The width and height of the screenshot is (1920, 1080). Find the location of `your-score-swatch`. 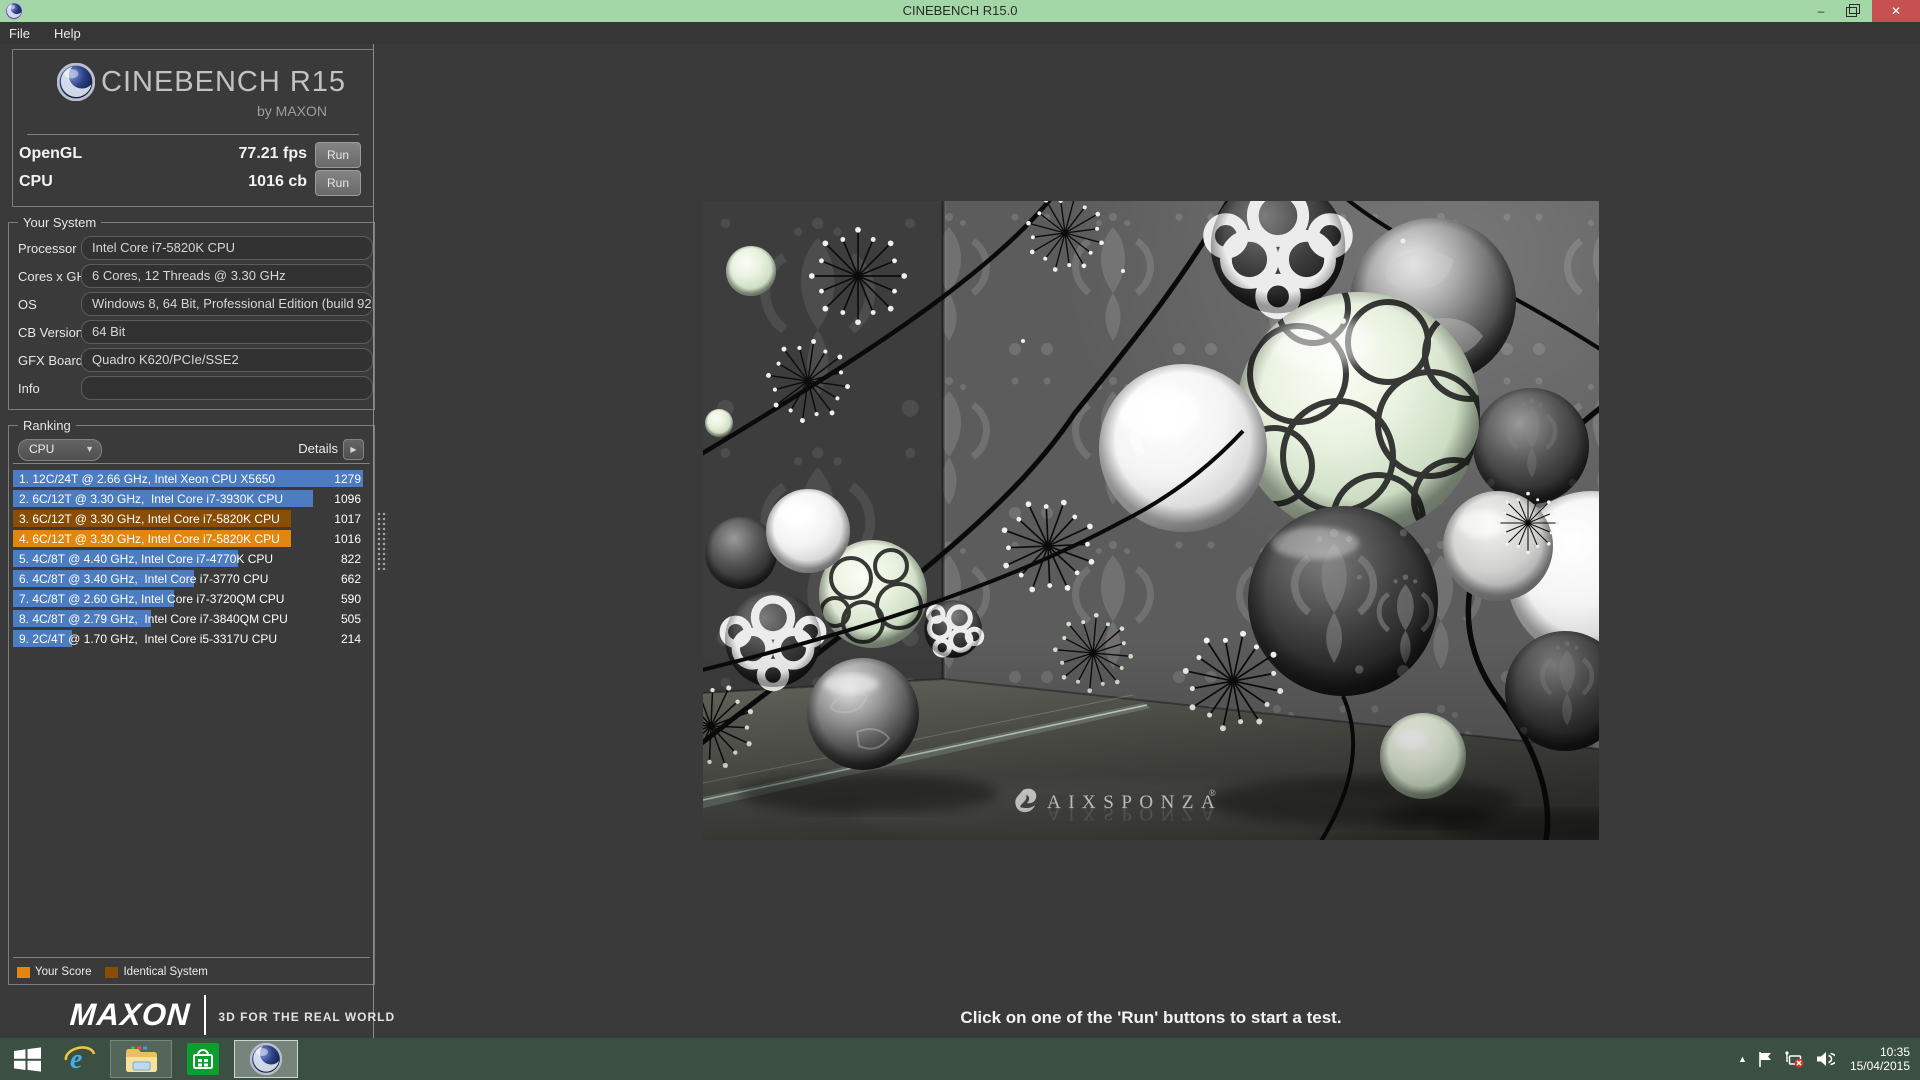

your-score-swatch is located at coordinates (23, 972).